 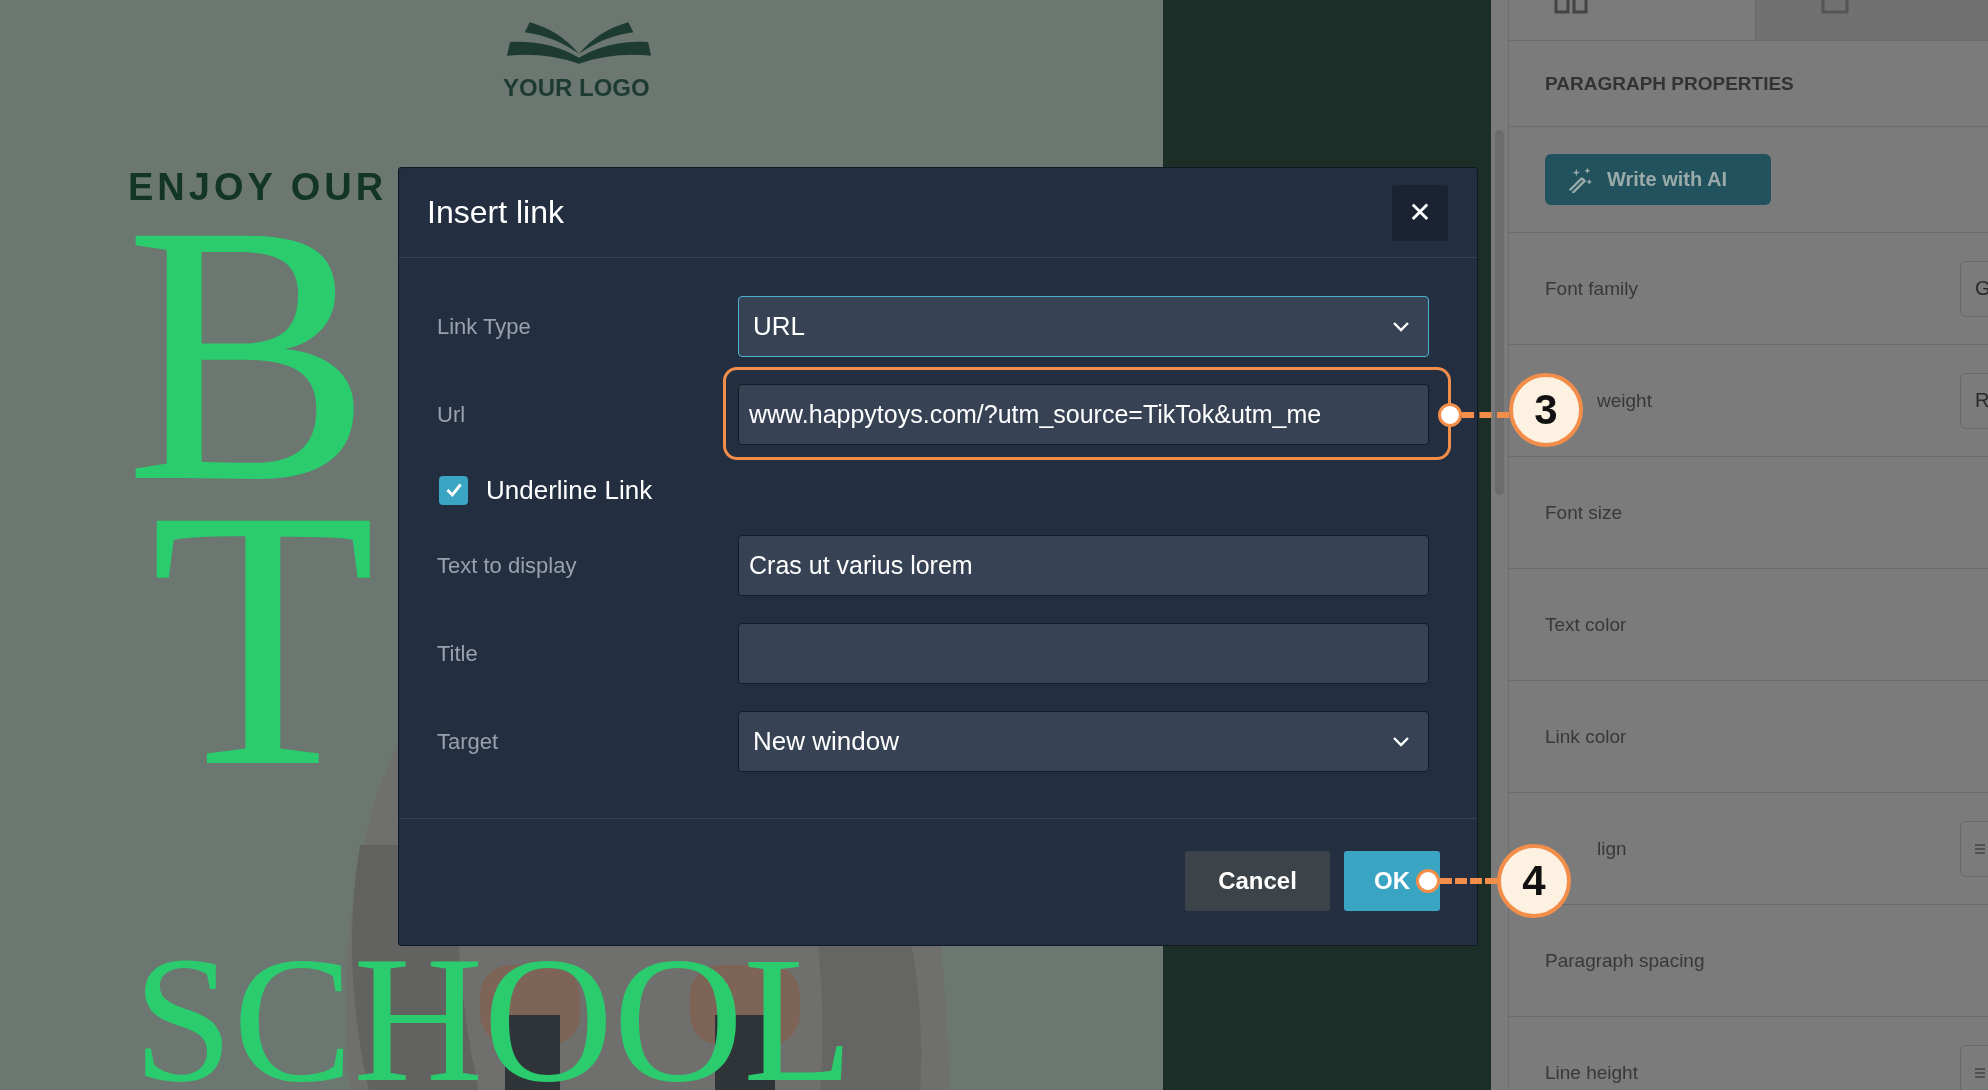 What do you see at coordinates (258, 187) in the screenshot?
I see `poster-tagline: ENJOY OUR` at bounding box center [258, 187].